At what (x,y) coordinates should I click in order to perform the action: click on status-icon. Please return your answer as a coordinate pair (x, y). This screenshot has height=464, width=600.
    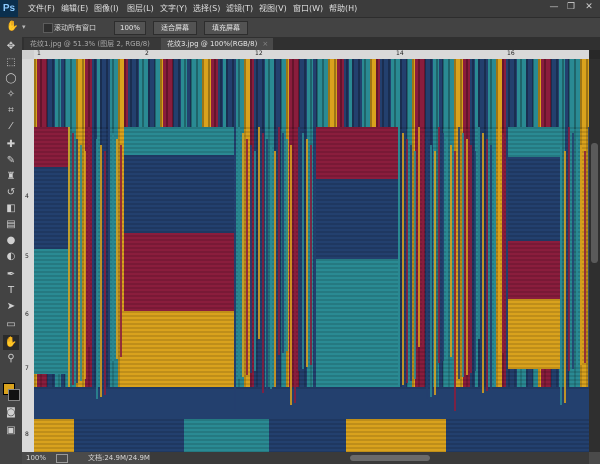
    Looking at the image, I should click on (62, 458).